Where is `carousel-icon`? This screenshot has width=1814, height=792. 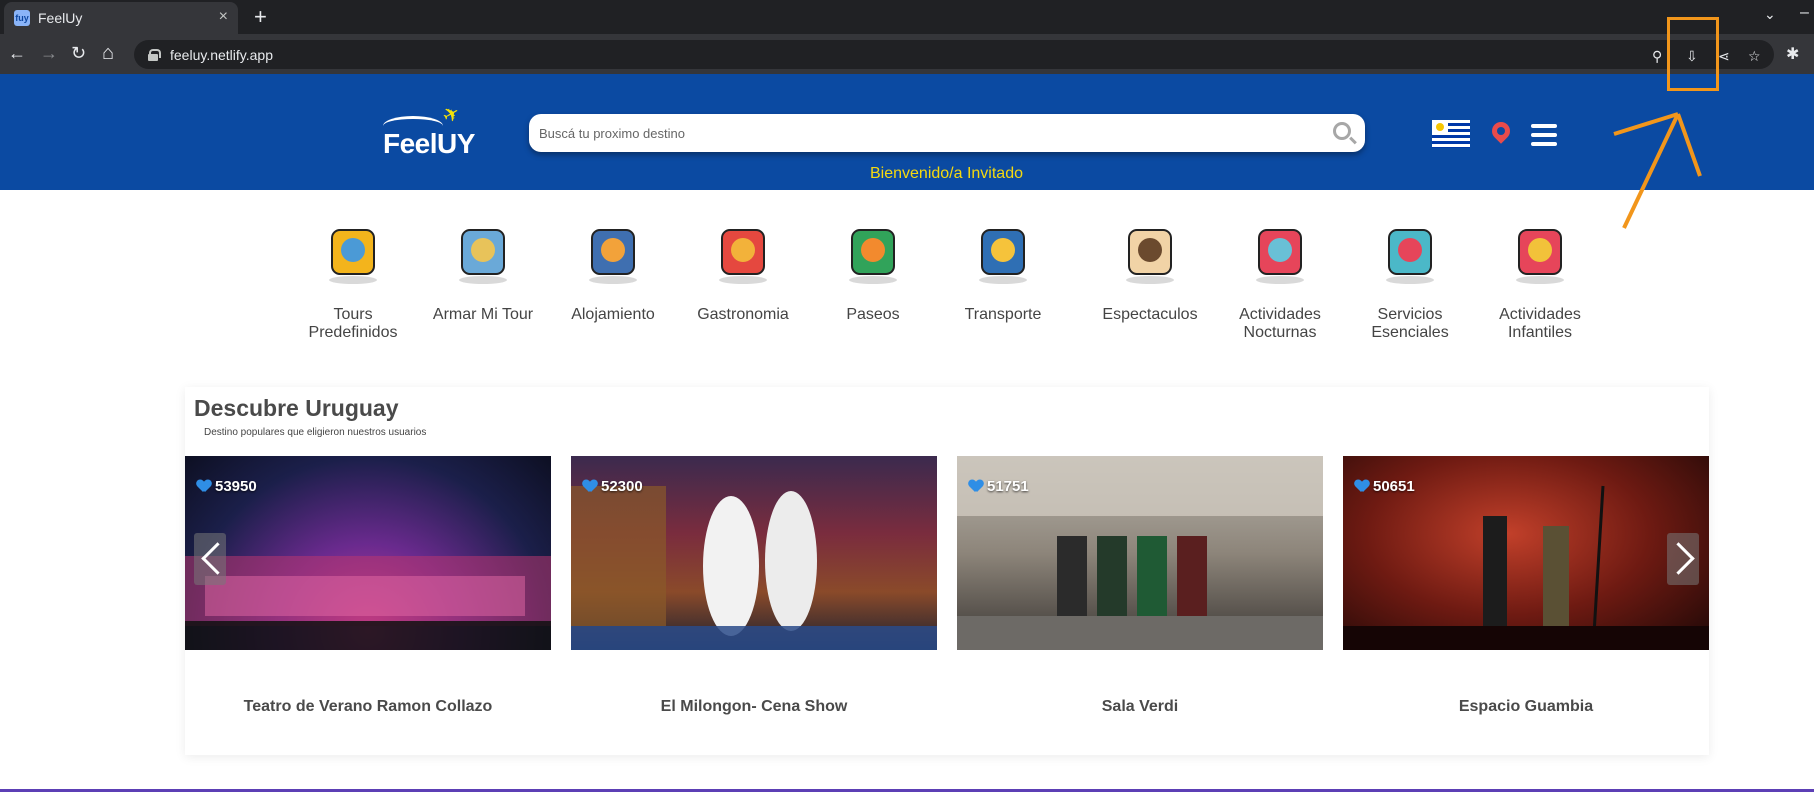 carousel-icon is located at coordinates (1540, 253).